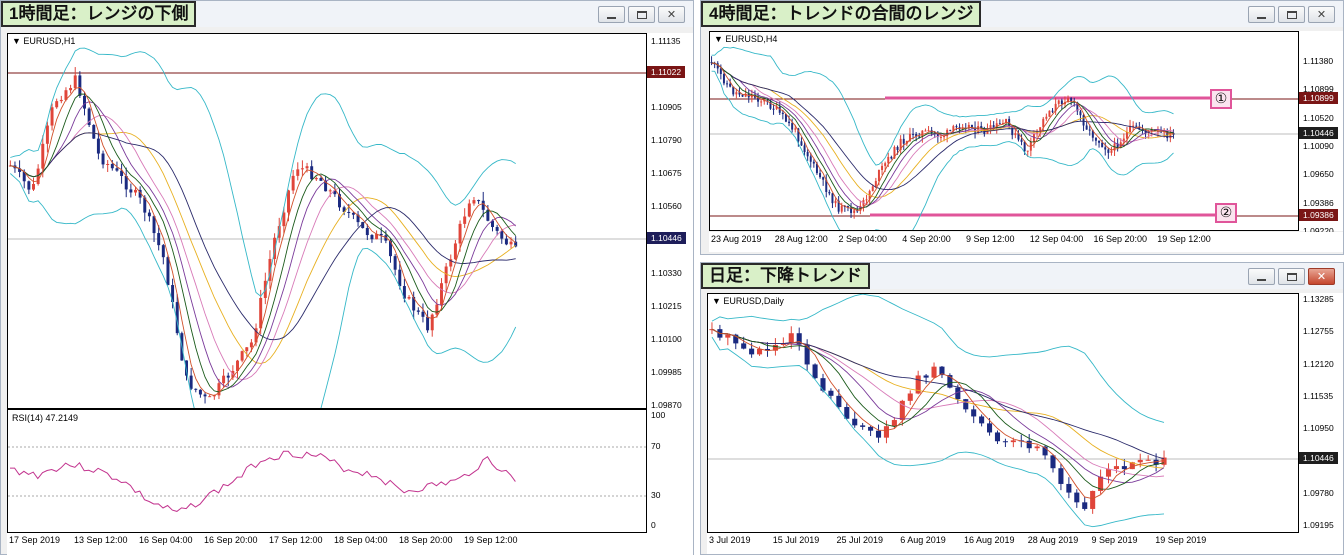 The width and height of the screenshot is (1344, 555). I want to click on close-icon: ✕, so click(1321, 14).